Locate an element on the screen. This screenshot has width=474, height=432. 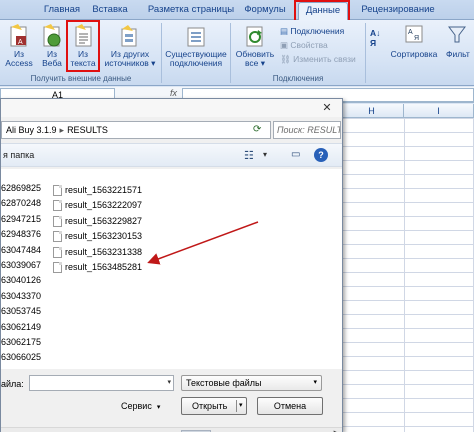
file-name-input: ▾ is located at coordinates (101, 383).